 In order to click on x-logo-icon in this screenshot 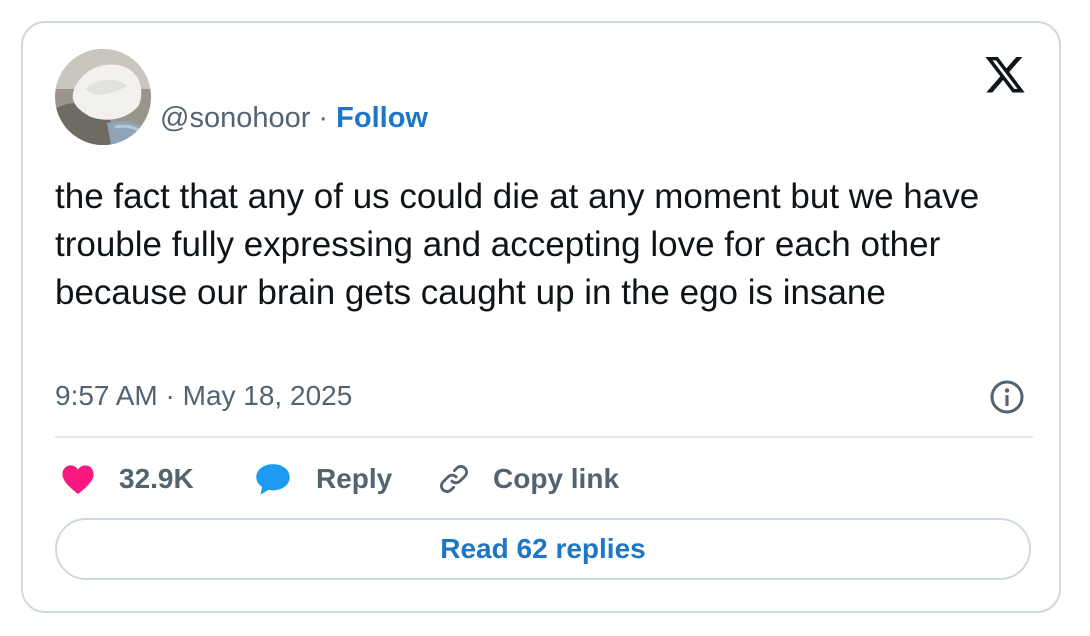, I will do `click(1005, 77)`.